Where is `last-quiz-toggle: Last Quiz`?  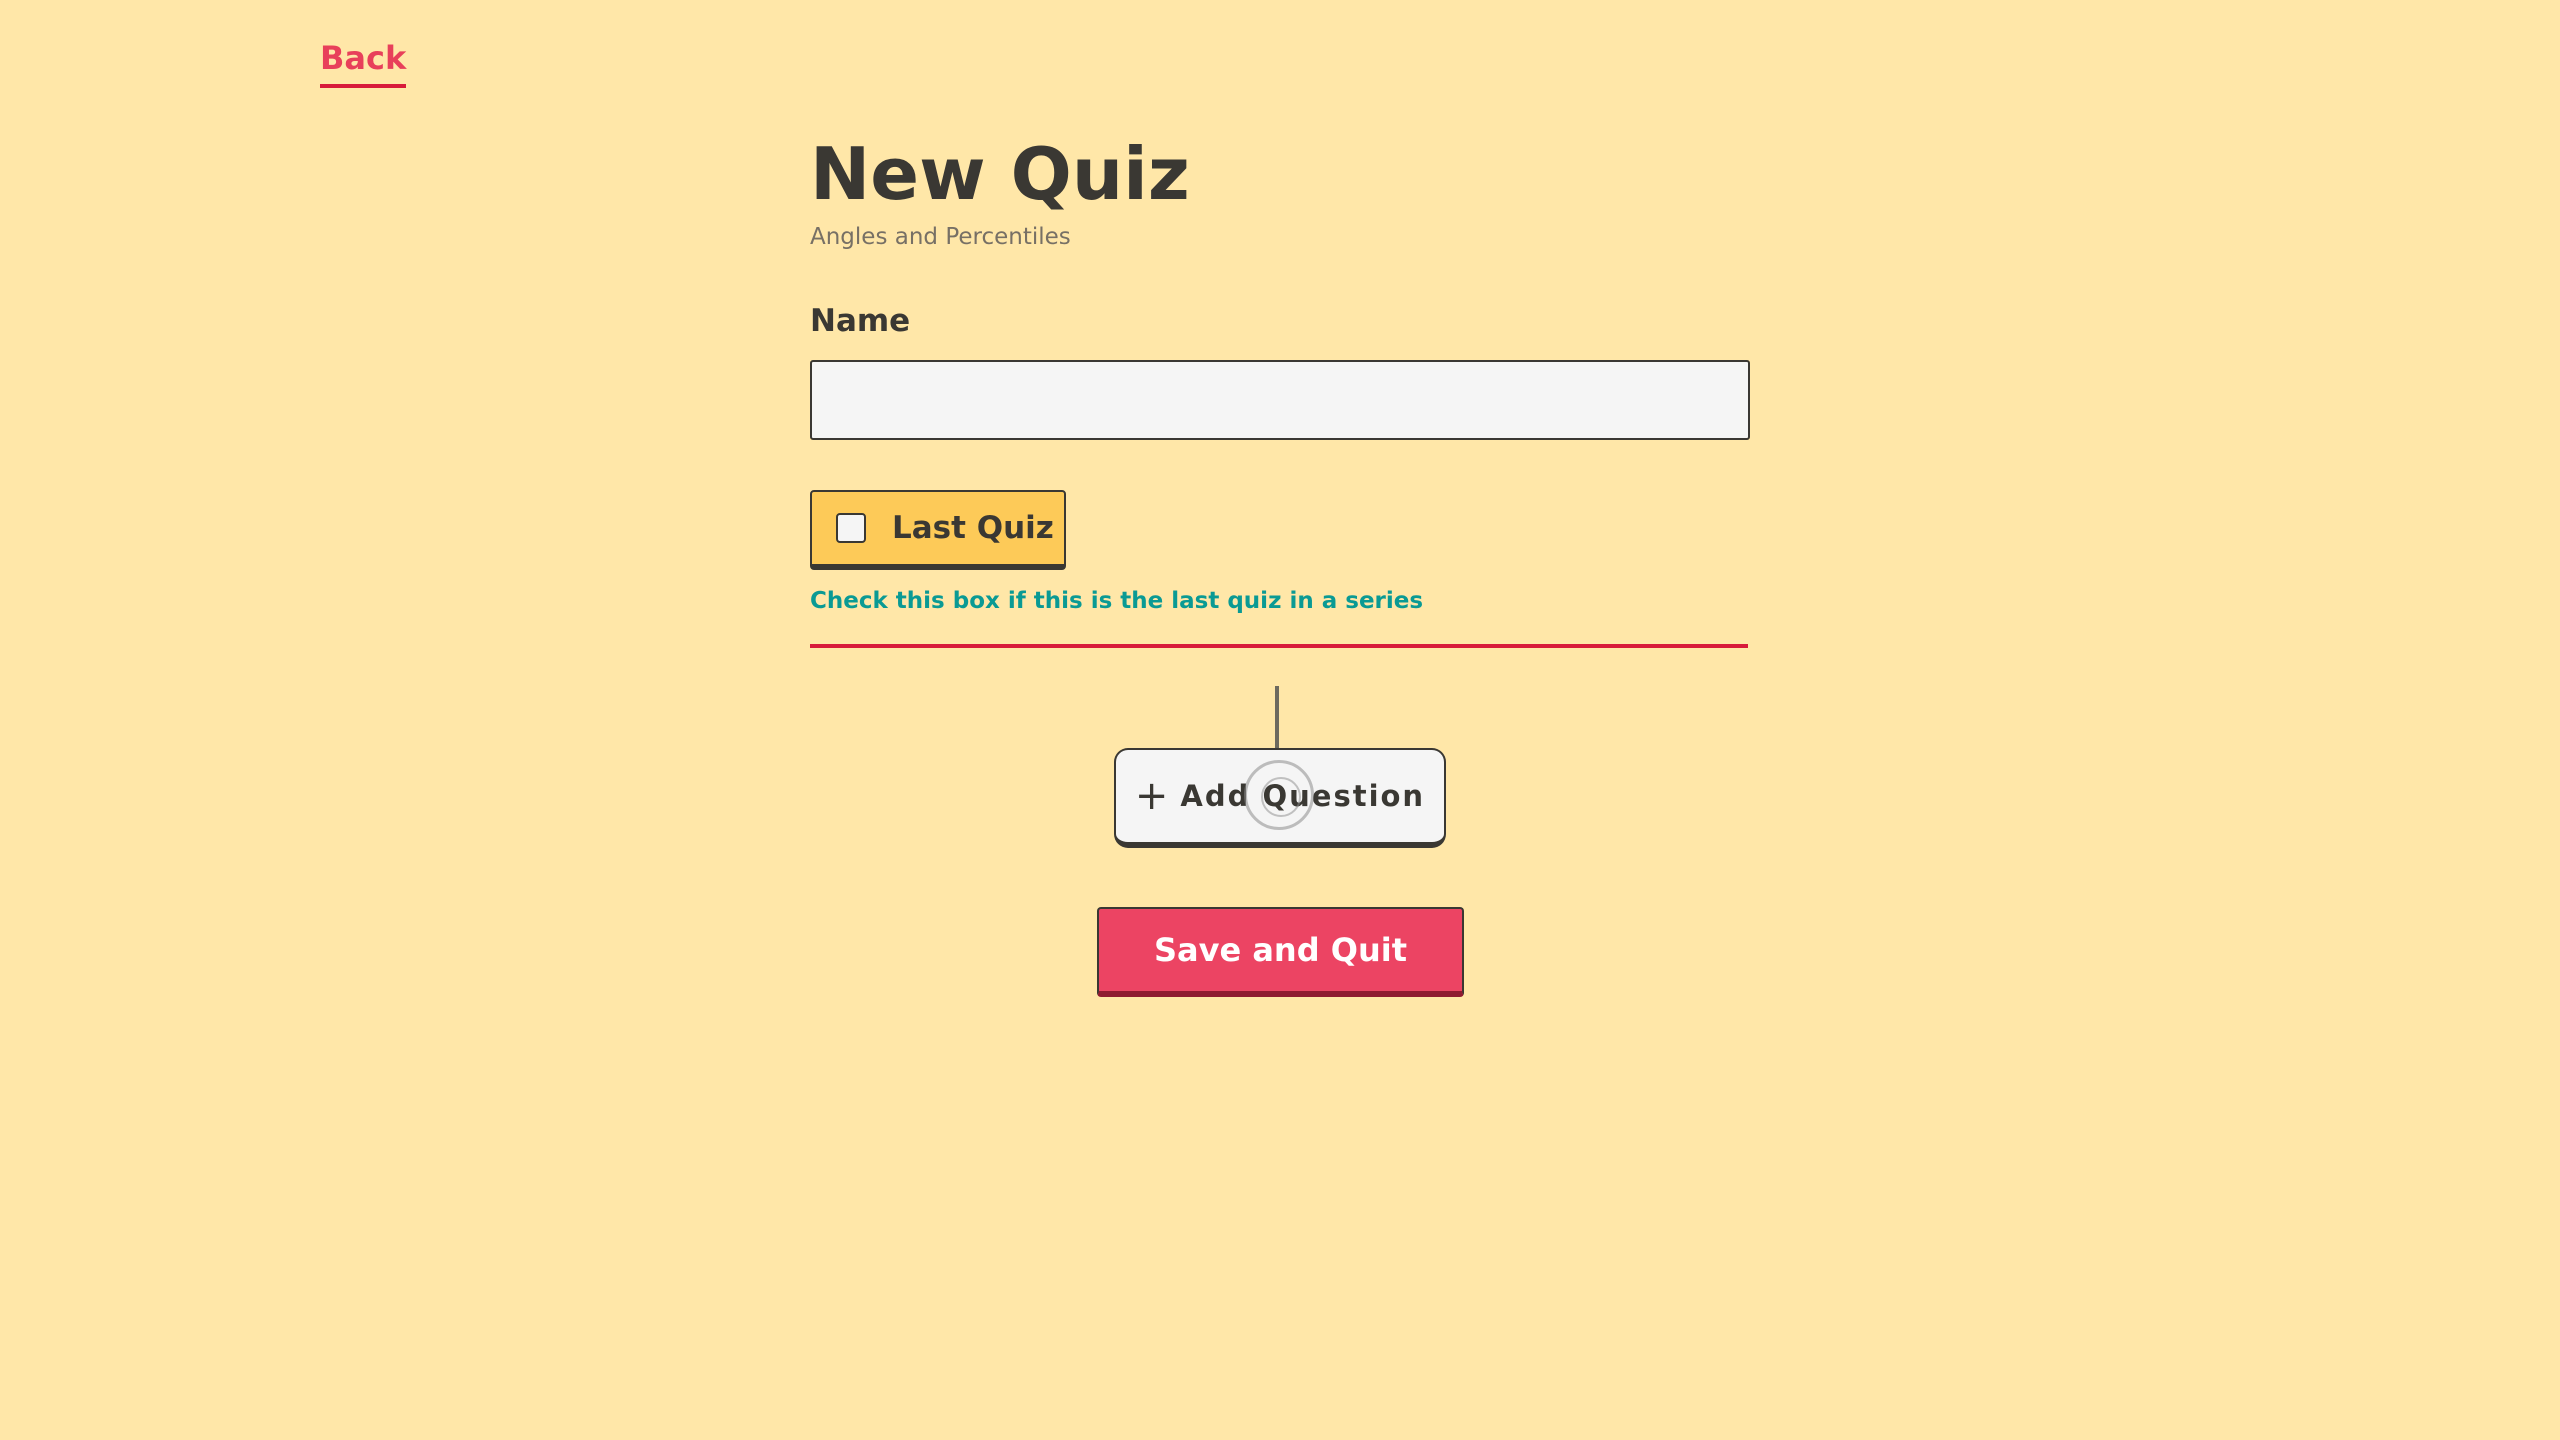 last-quiz-toggle: Last Quiz is located at coordinates (938, 530).